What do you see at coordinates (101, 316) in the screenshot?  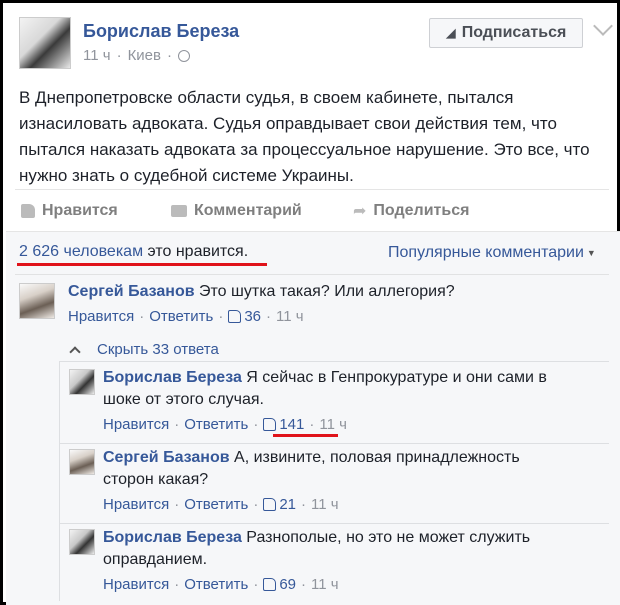 I see `comment-like-link: Нравится` at bounding box center [101, 316].